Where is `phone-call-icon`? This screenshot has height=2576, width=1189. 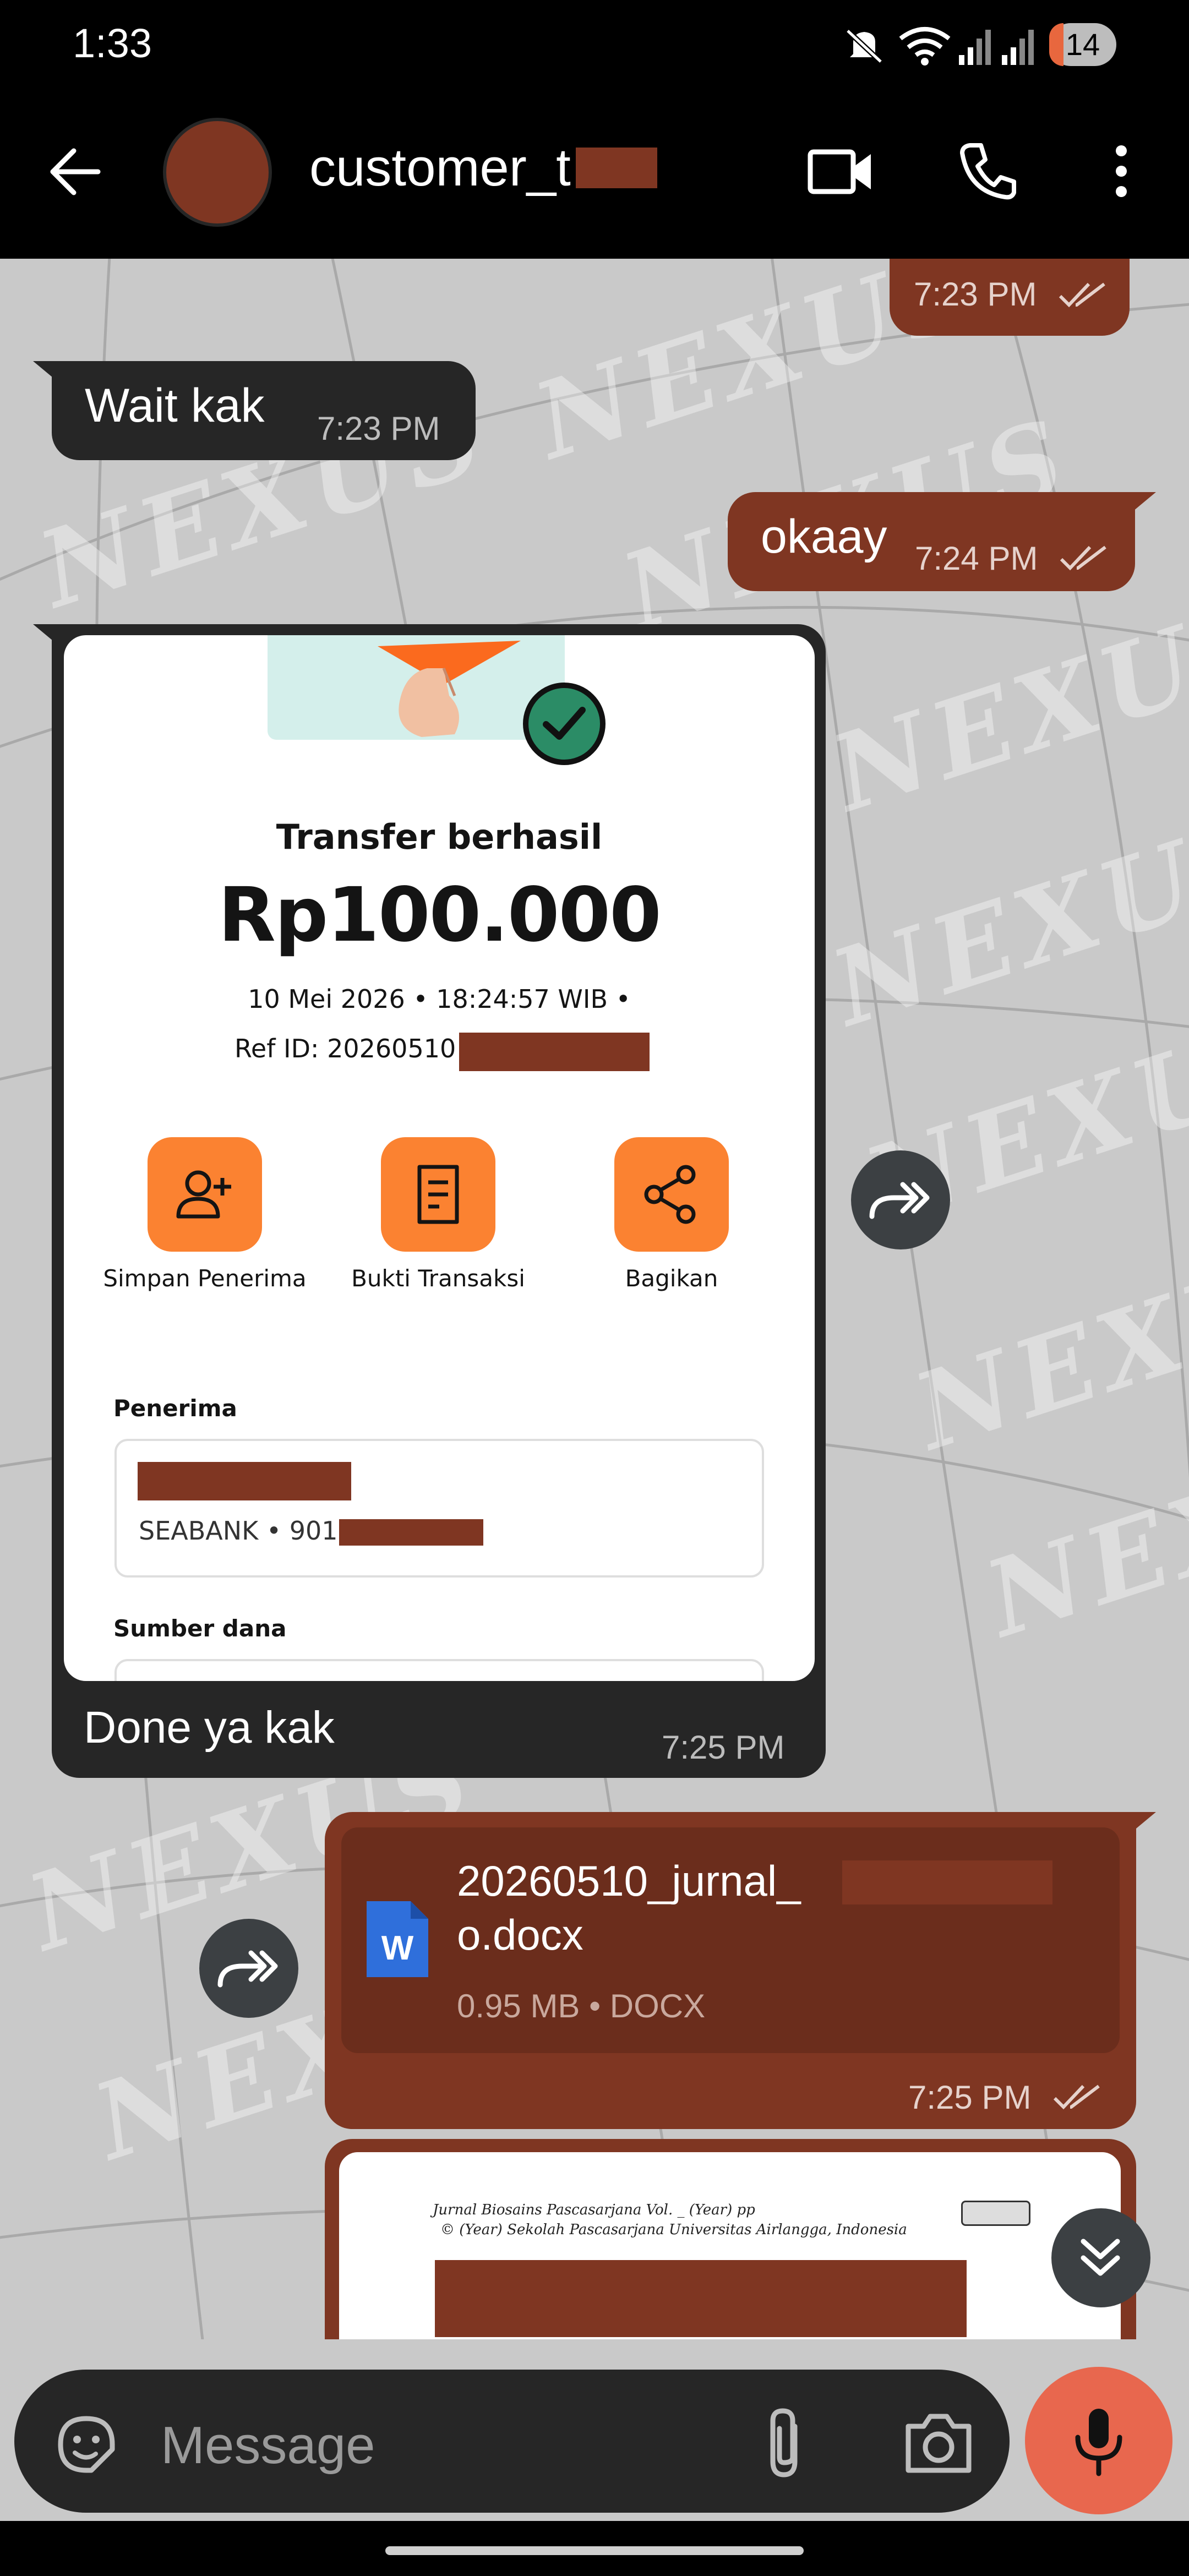 phone-call-icon is located at coordinates (988, 171).